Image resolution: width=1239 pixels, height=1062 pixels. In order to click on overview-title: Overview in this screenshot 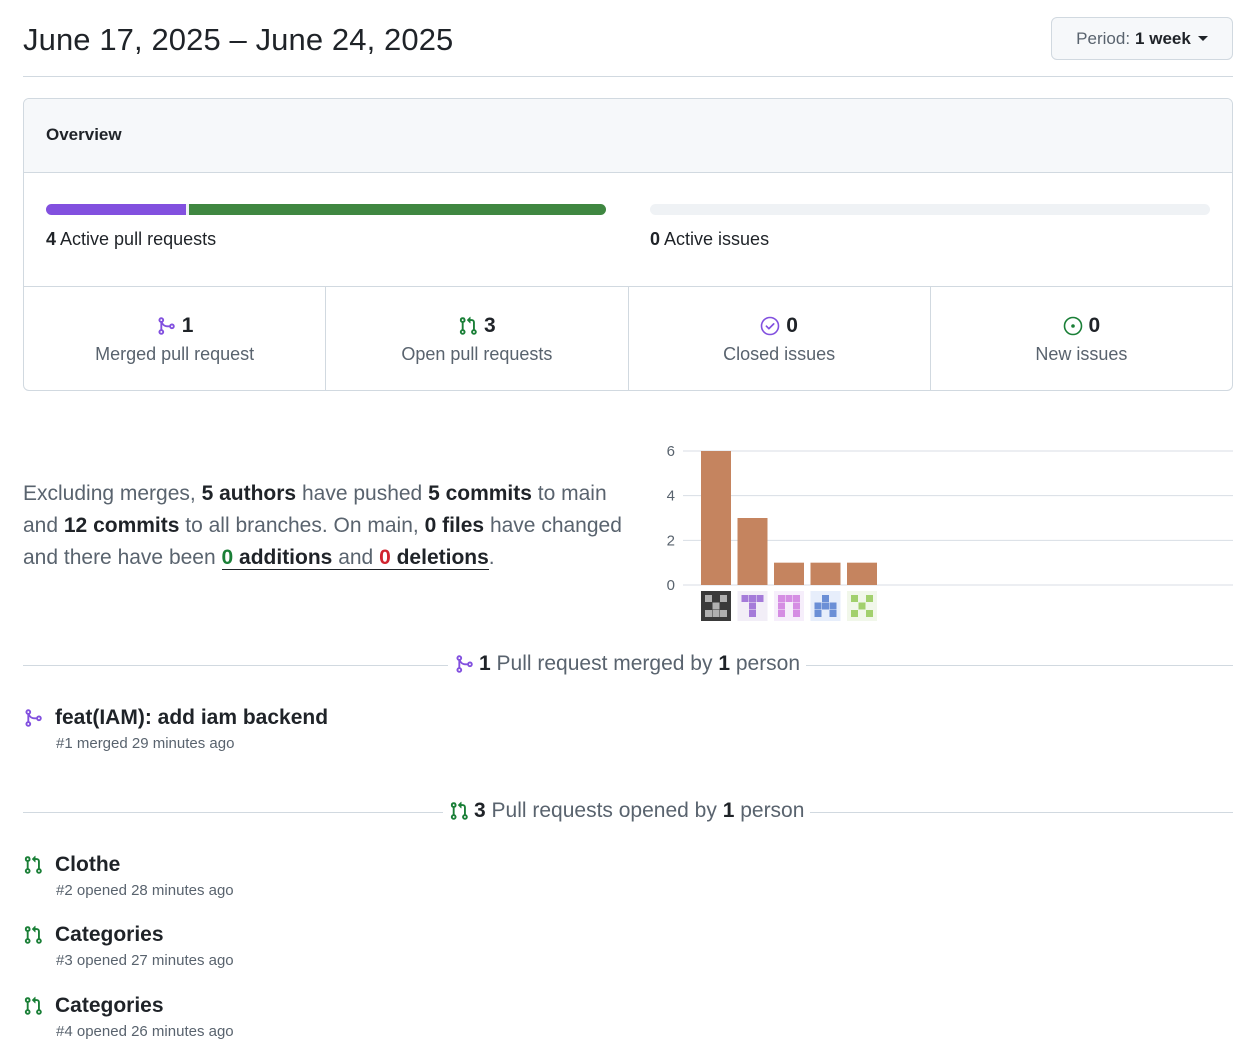, I will do `click(628, 136)`.